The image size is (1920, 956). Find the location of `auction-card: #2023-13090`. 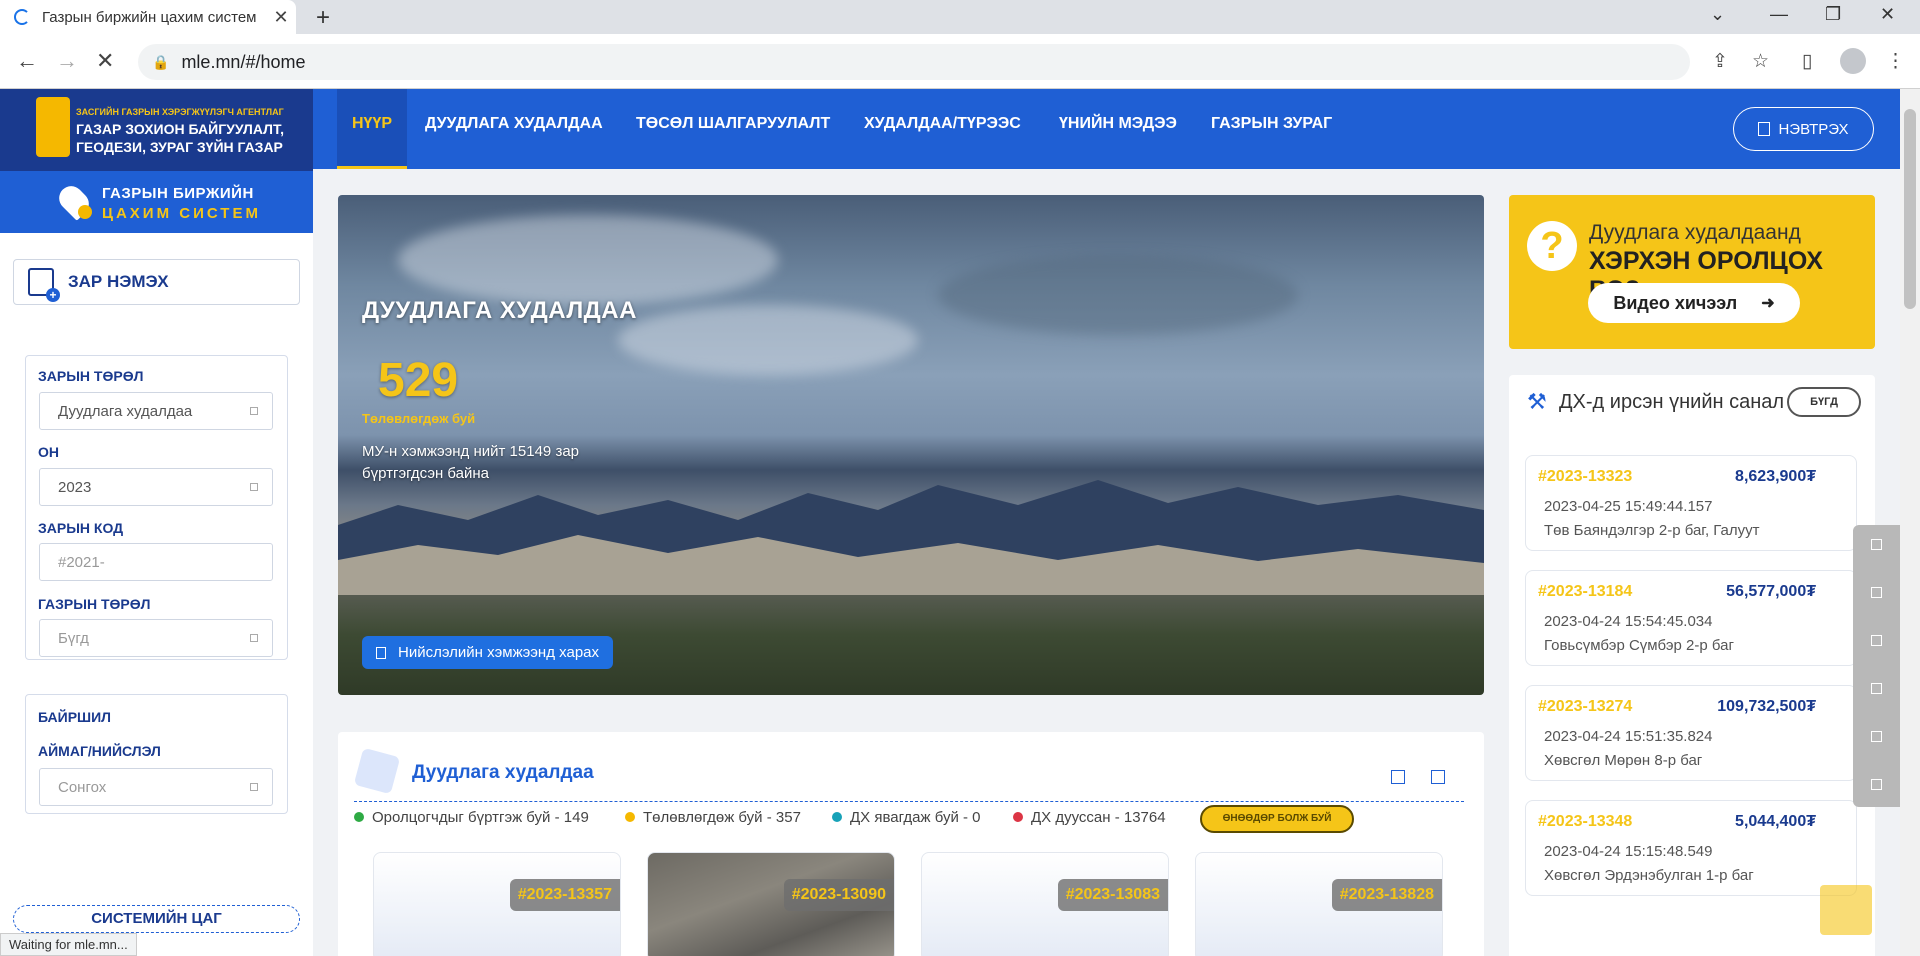

auction-card: #2023-13090 is located at coordinates (771, 904).